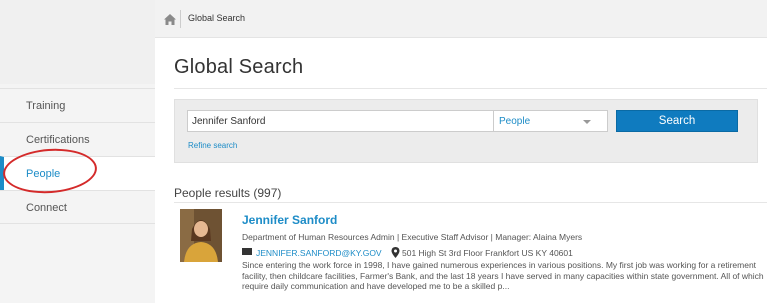  Describe the element at coordinates (77, 105) in the screenshot. I see `sidebar-item-training: Training` at that location.